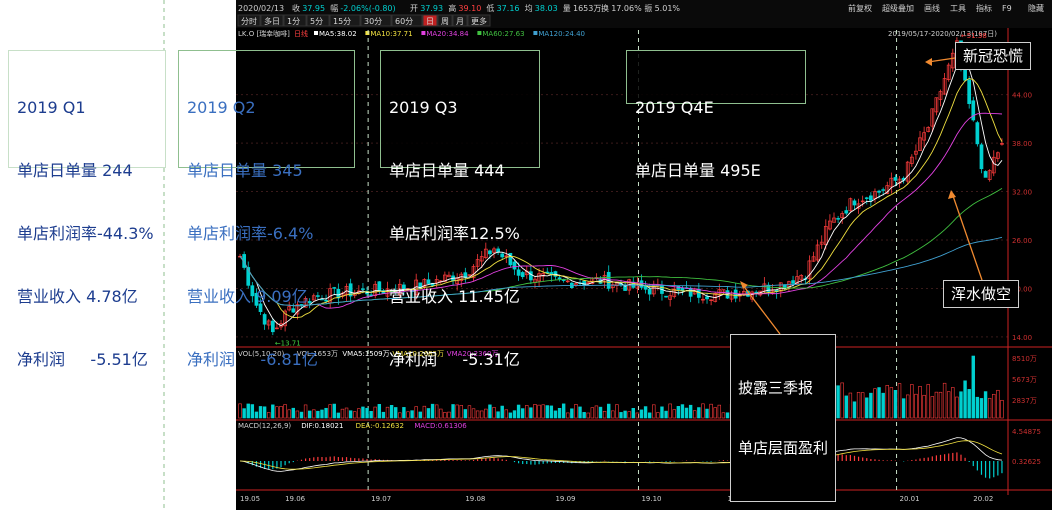 This screenshot has height=510, width=1052. I want to click on q2-revenue: 营业收入 9.09亿, so click(247, 296).